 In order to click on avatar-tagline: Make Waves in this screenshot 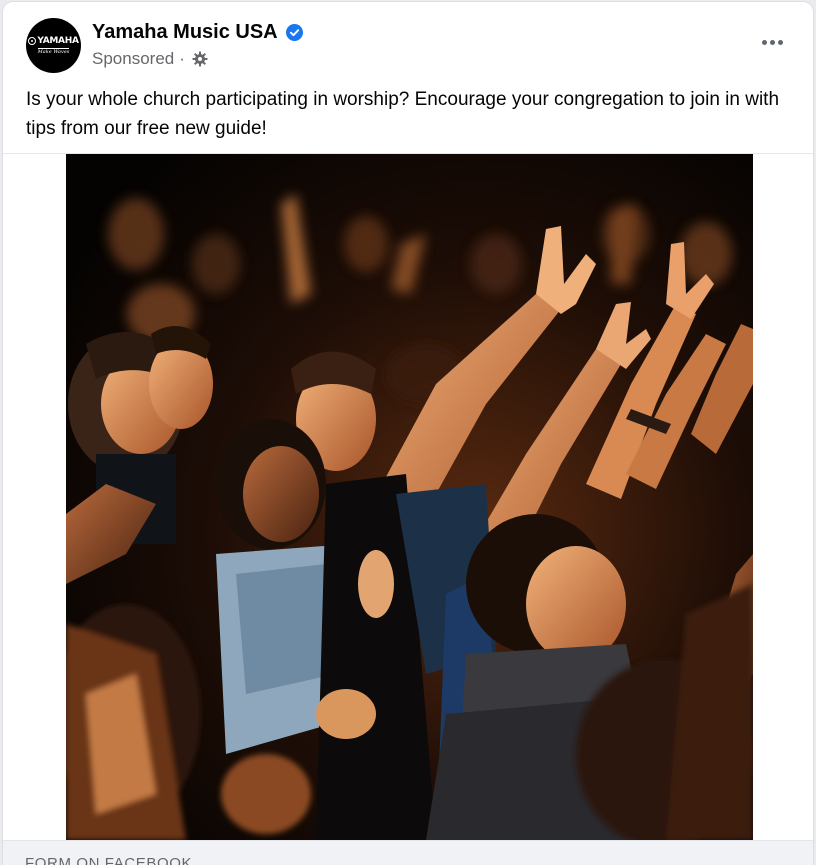, I will do `click(53, 51)`.